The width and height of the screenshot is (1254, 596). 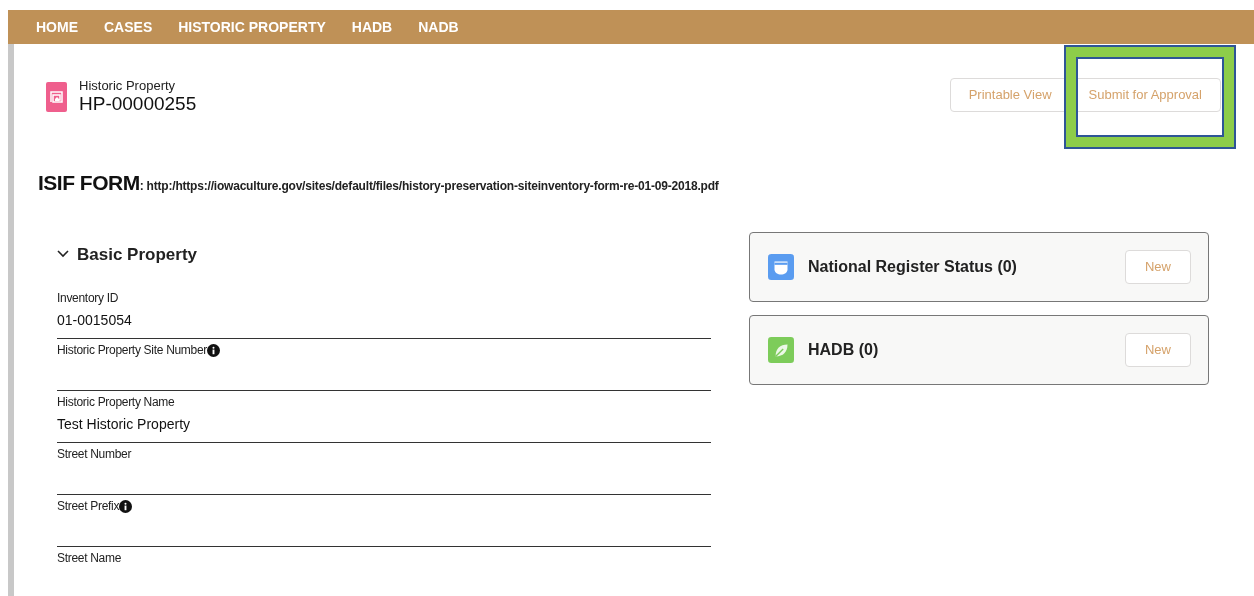 What do you see at coordinates (94, 454) in the screenshot?
I see `field-label: Street Number` at bounding box center [94, 454].